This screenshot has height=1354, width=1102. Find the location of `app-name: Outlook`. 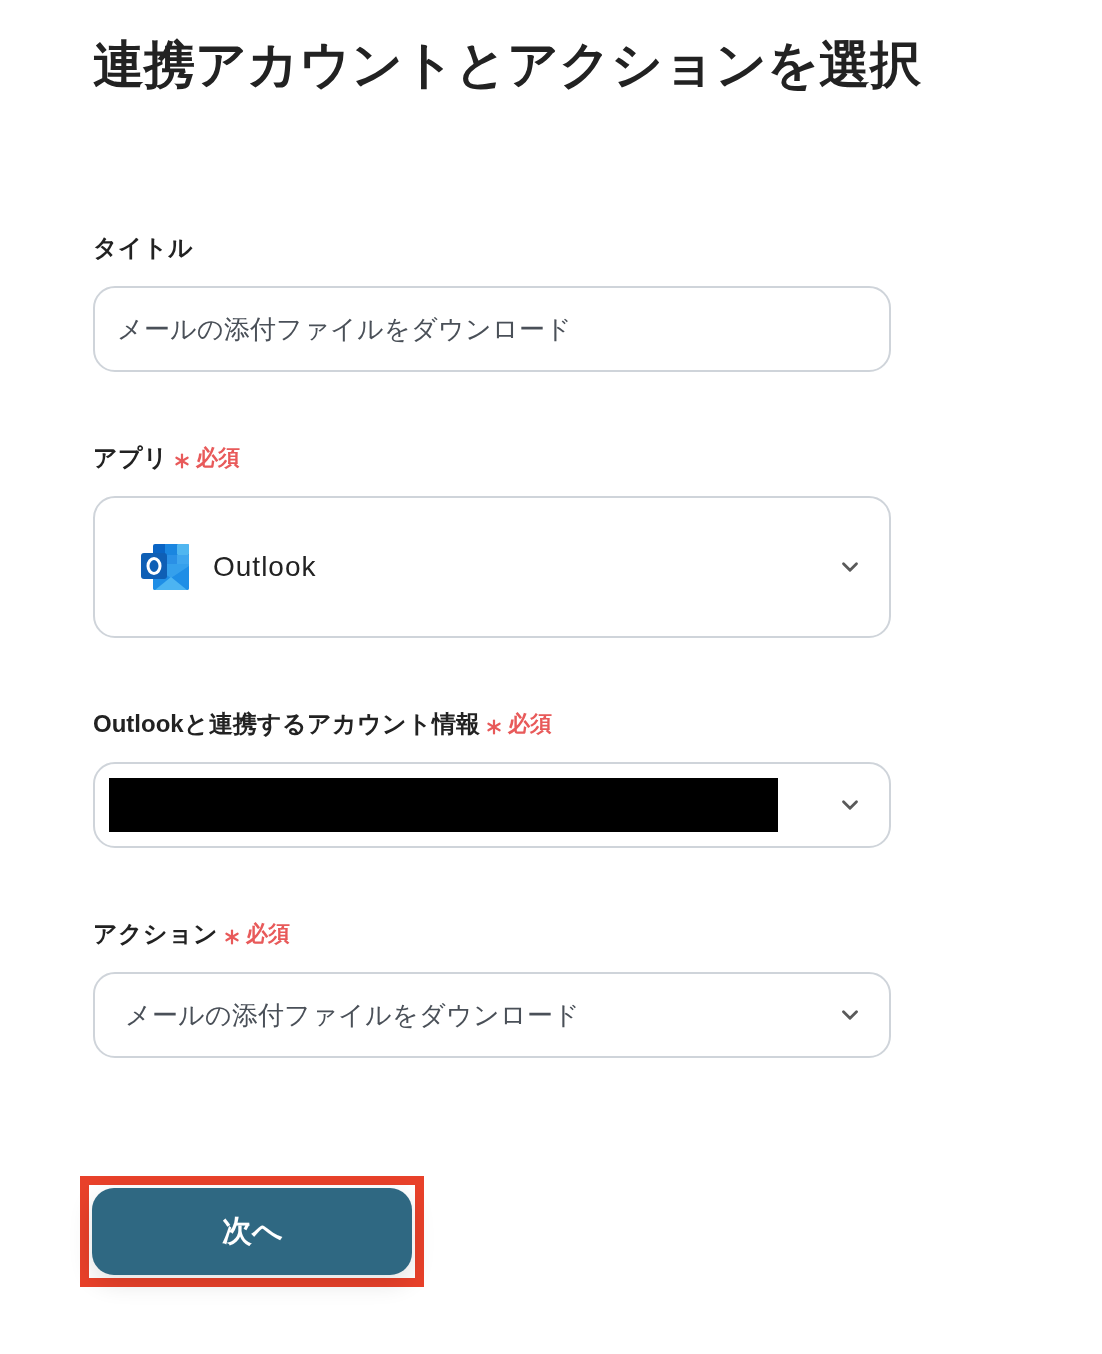

app-name: Outlook is located at coordinates (265, 567).